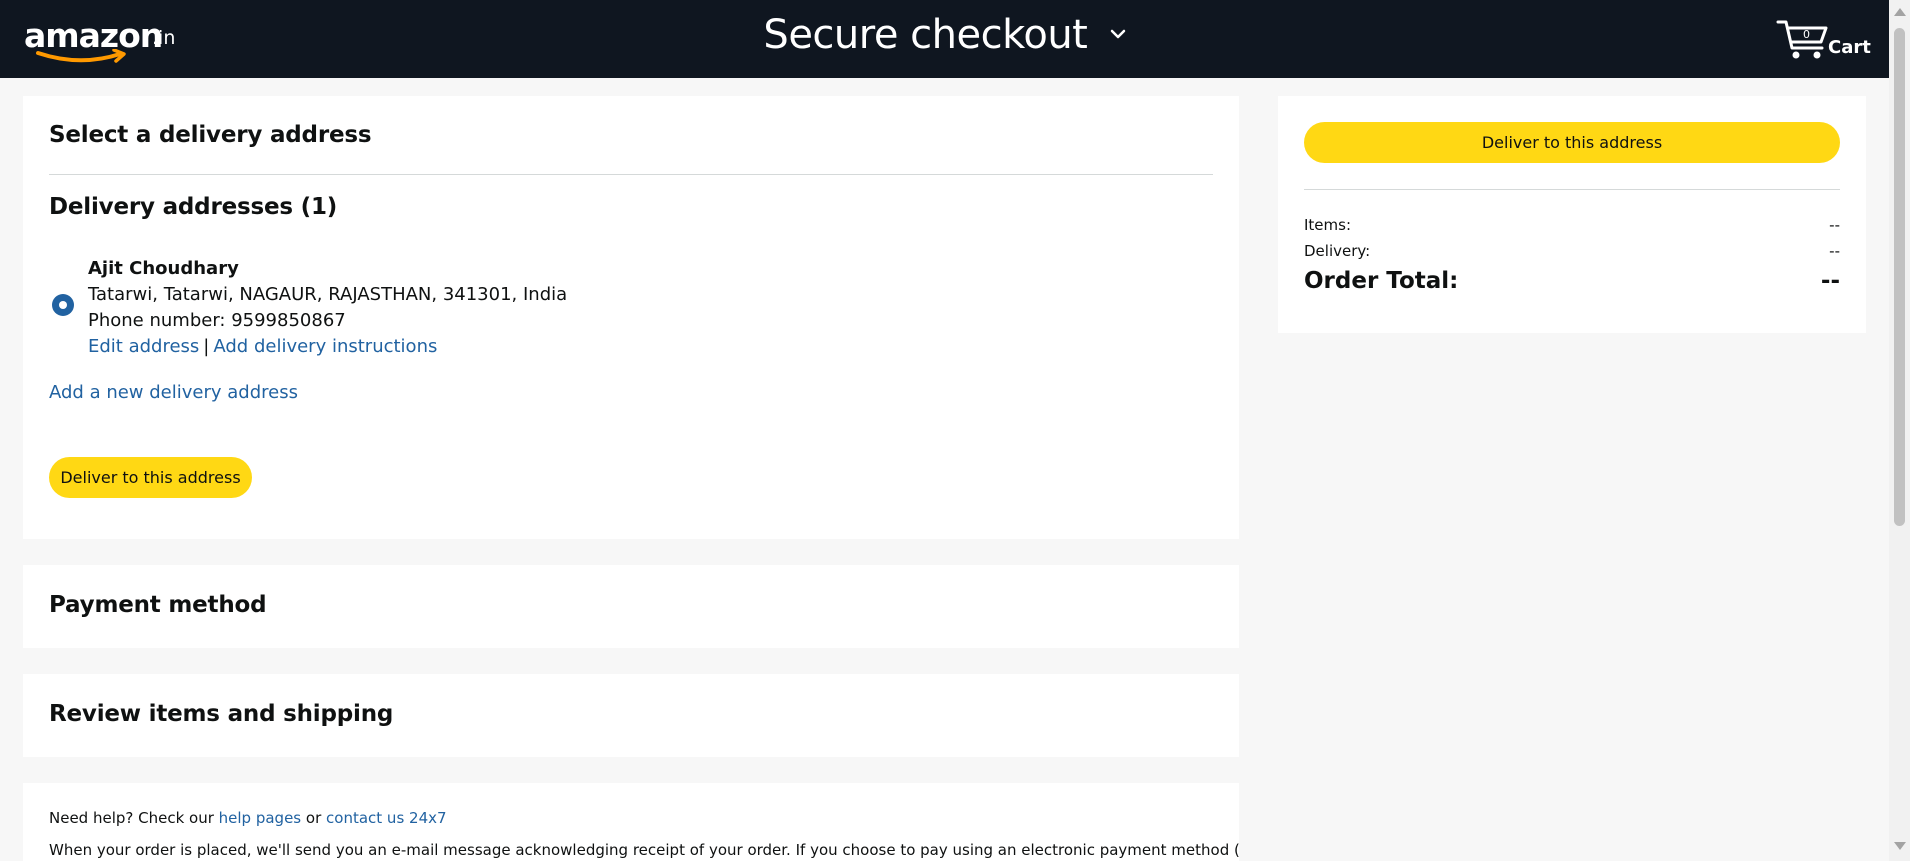  What do you see at coordinates (325, 346) in the screenshot?
I see `add-delivery-instructions-link: Add delivery instructions` at bounding box center [325, 346].